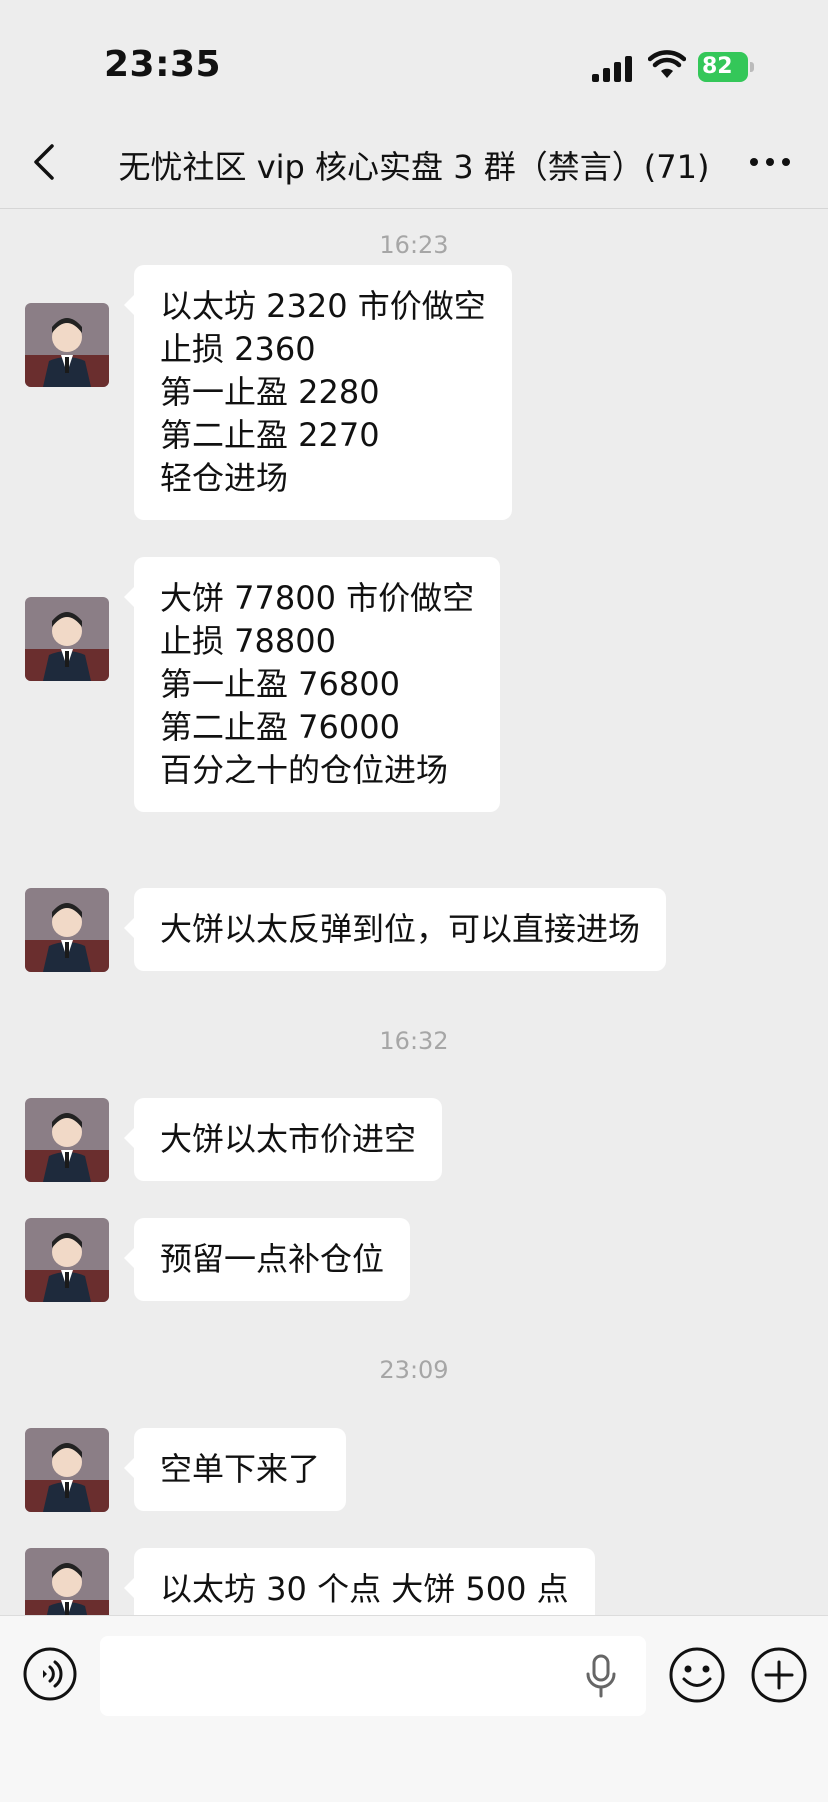 This screenshot has width=828, height=1802. What do you see at coordinates (770, 162) in the screenshot?
I see `more-horizontal-icon` at bounding box center [770, 162].